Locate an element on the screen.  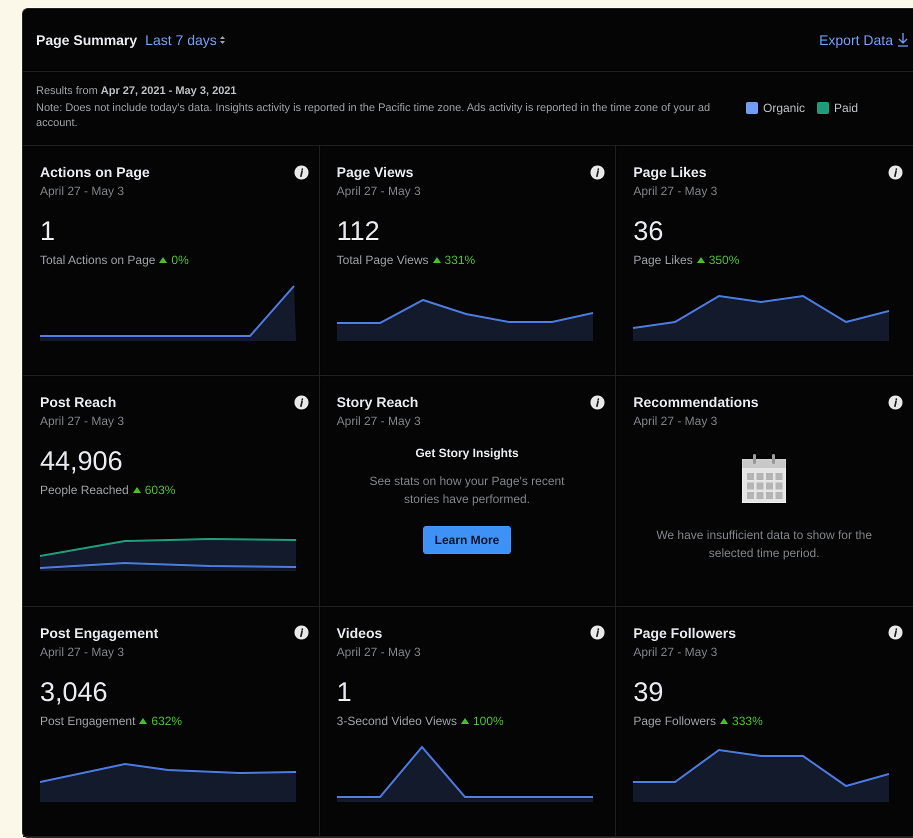
metric-label: Total Actions on Page is located at coordinates (98, 260).